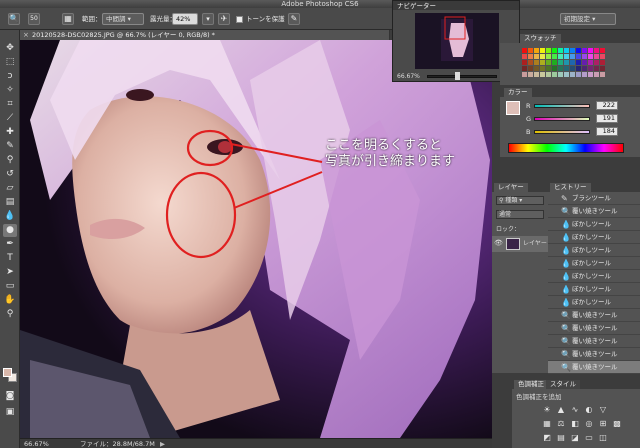 The width and height of the screenshot is (640, 448). I want to click on quick-select-tool-icon: ✧, so click(10, 90).